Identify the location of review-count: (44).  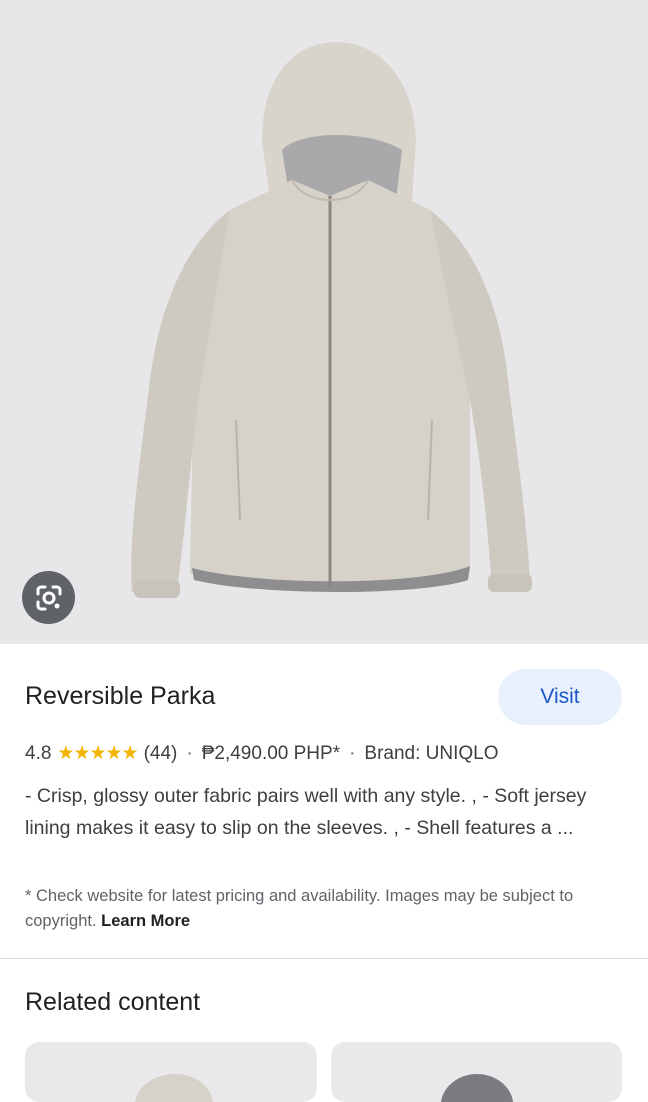
(160, 753).